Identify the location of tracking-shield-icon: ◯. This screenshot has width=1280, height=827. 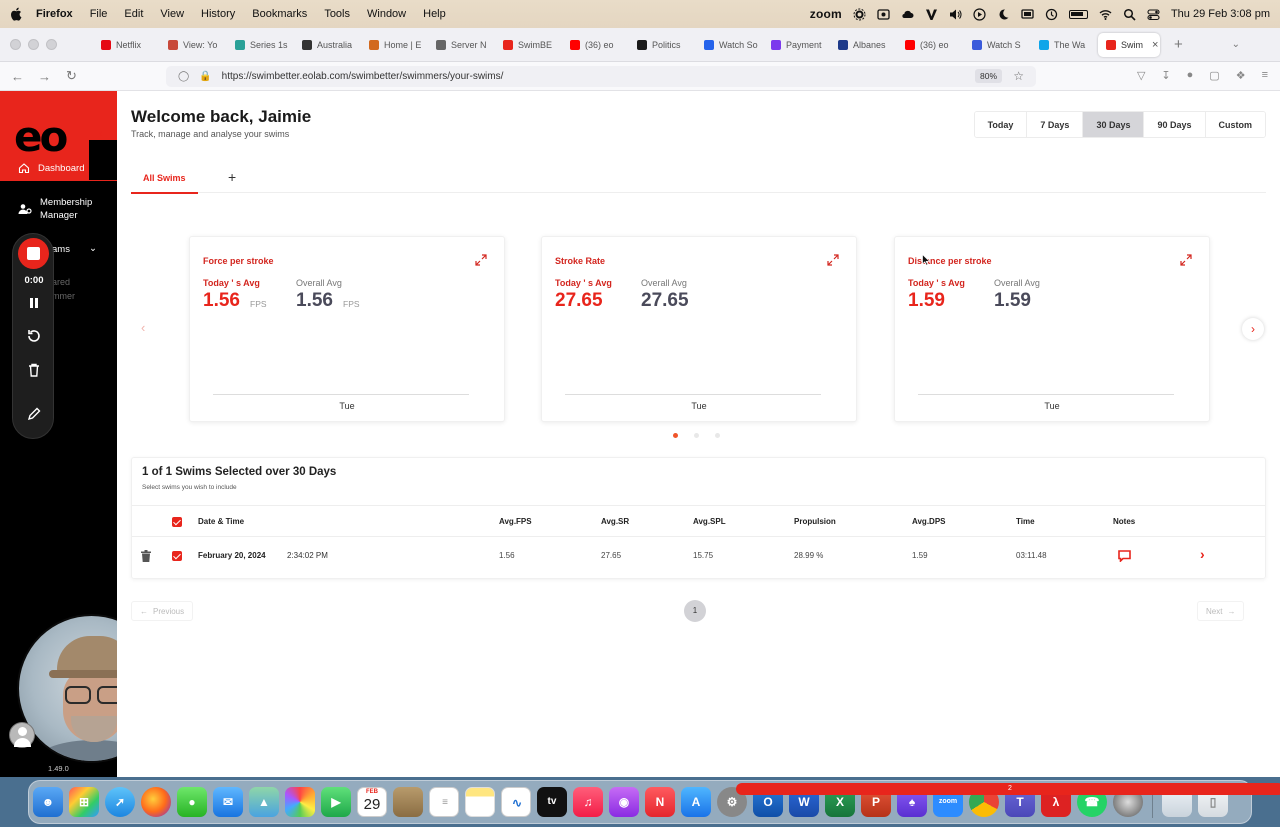
(183, 76).